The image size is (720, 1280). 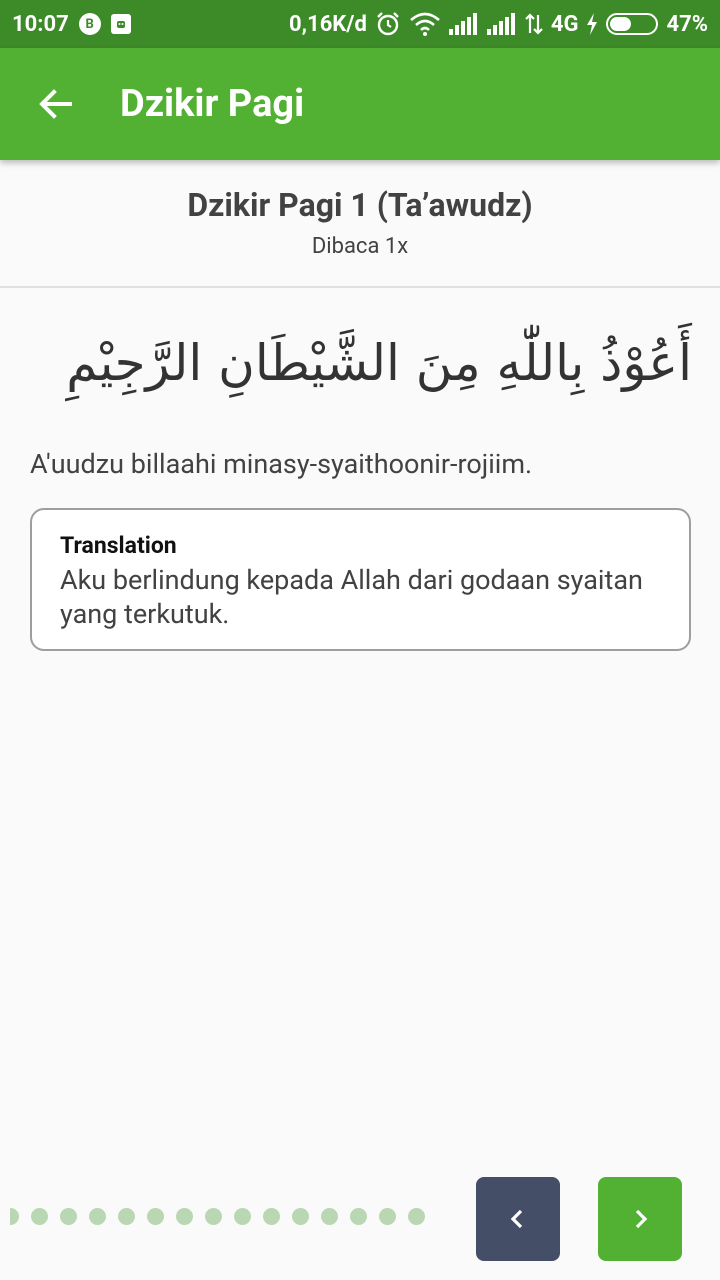 What do you see at coordinates (360, 205) in the screenshot?
I see `dzikir-title: Dzikir Pagi 1 (Ta’awudz)` at bounding box center [360, 205].